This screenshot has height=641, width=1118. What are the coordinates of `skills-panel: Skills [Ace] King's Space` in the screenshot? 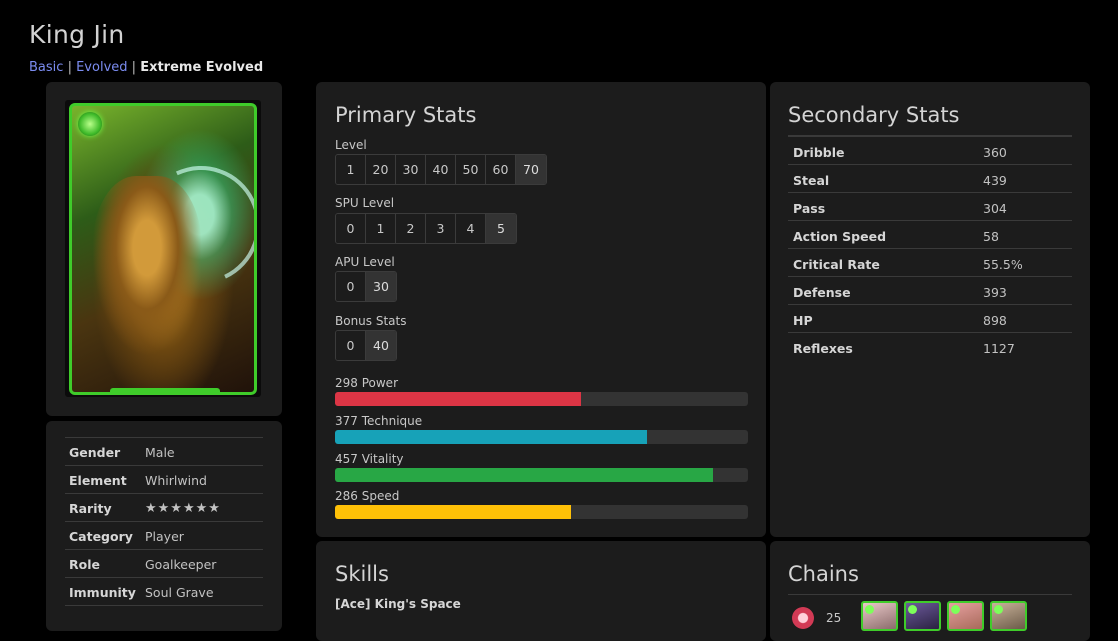 It's located at (541, 591).